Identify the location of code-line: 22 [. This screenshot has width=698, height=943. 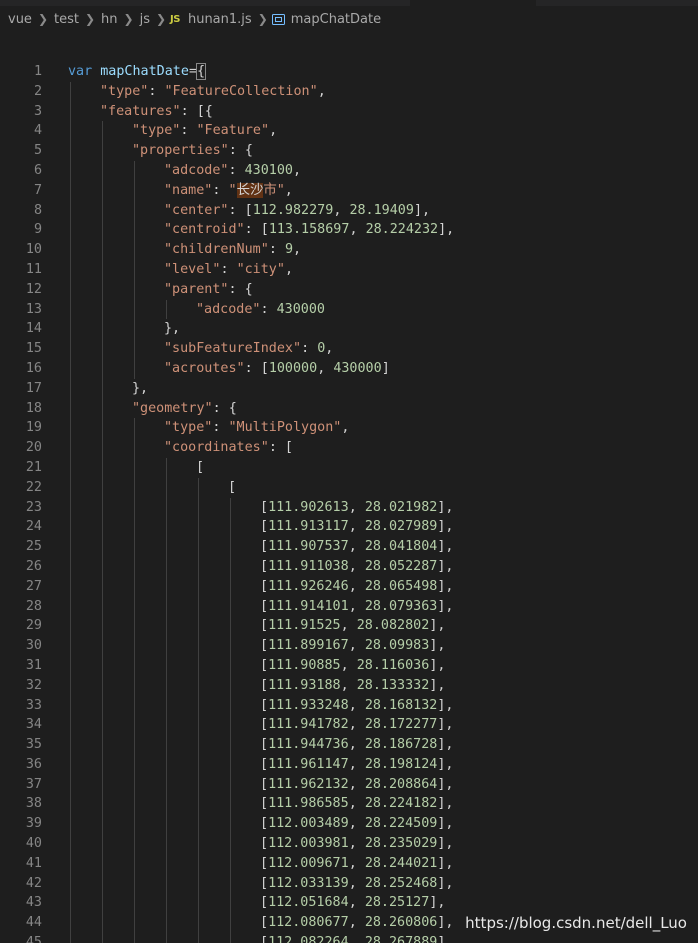
(349, 487).